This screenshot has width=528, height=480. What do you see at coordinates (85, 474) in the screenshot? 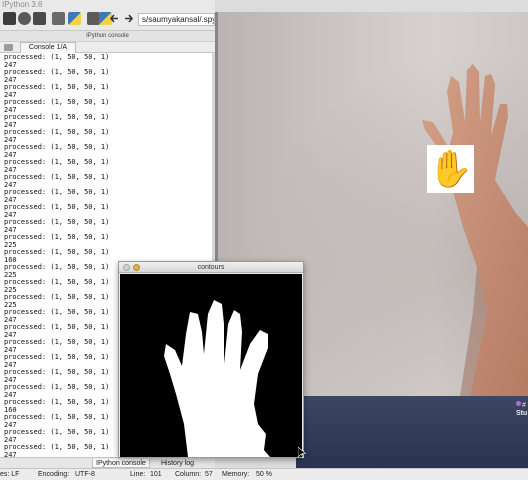
I see `status-encoding-value: UTF-8` at bounding box center [85, 474].